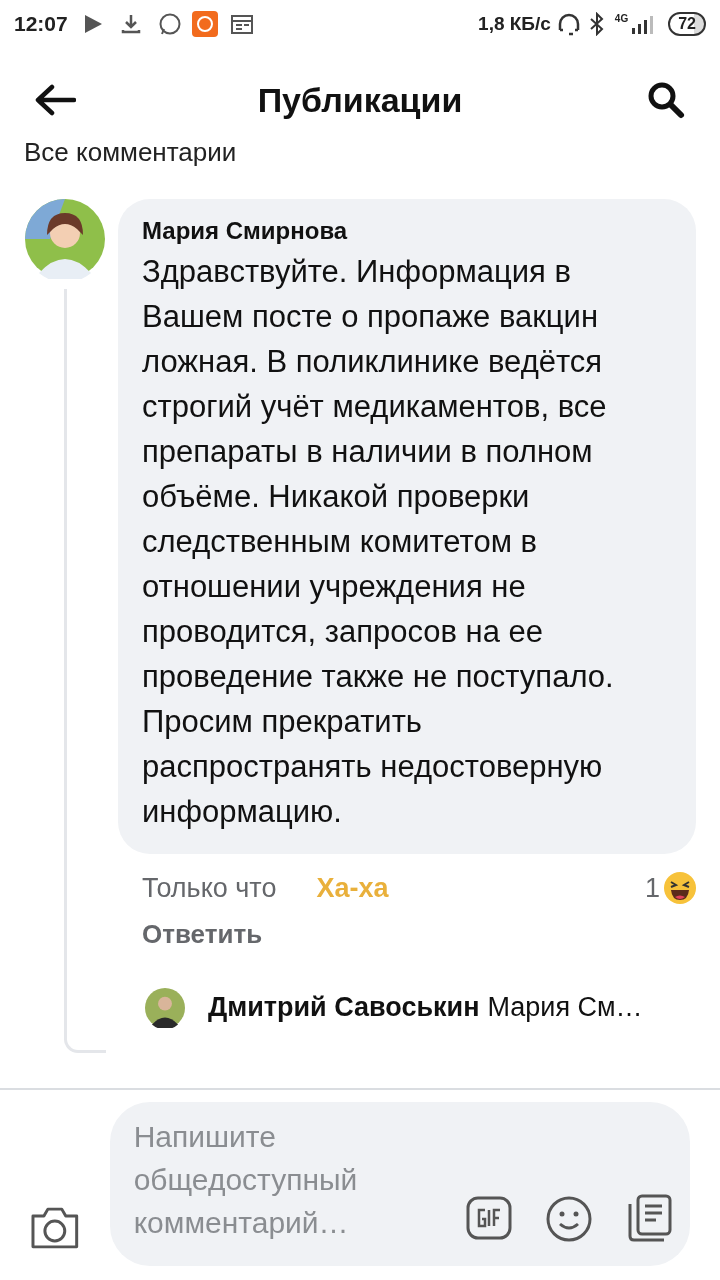  Describe the element at coordinates (241, 24) in the screenshot. I see `calendar-icon` at that location.